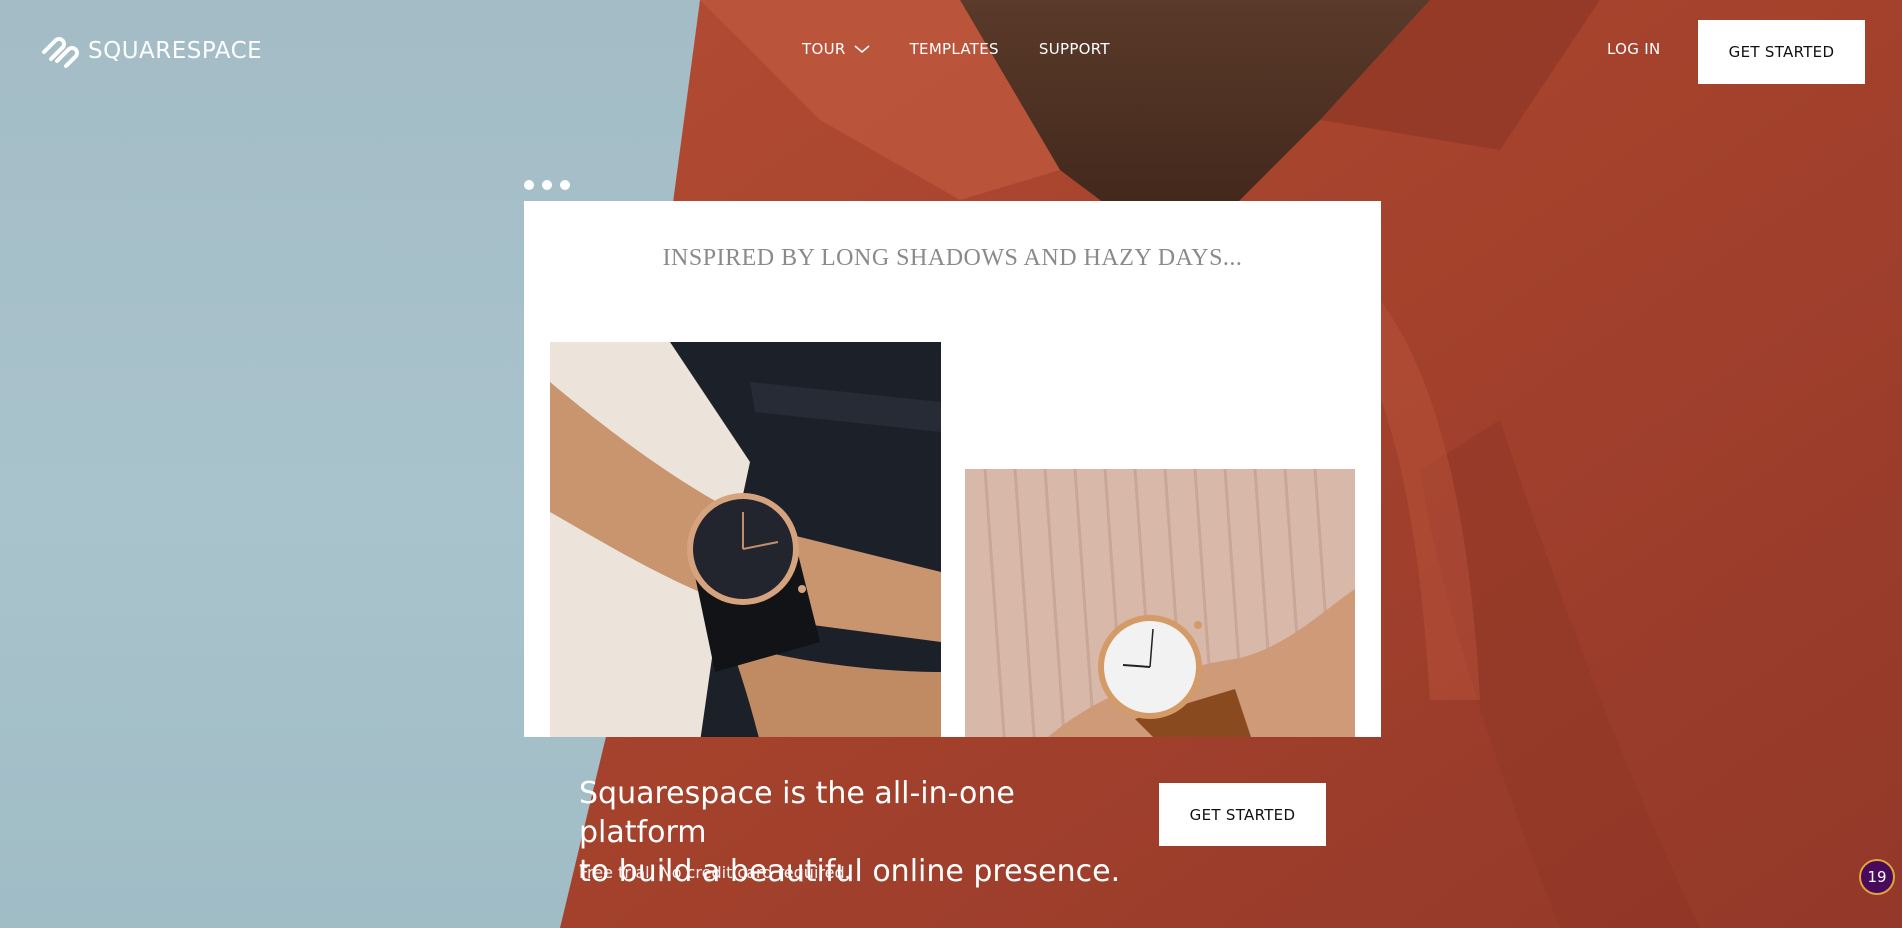 The image size is (1902, 928). What do you see at coordinates (824, 49) in the screenshot?
I see `nav-tour-label: TOUR` at bounding box center [824, 49].